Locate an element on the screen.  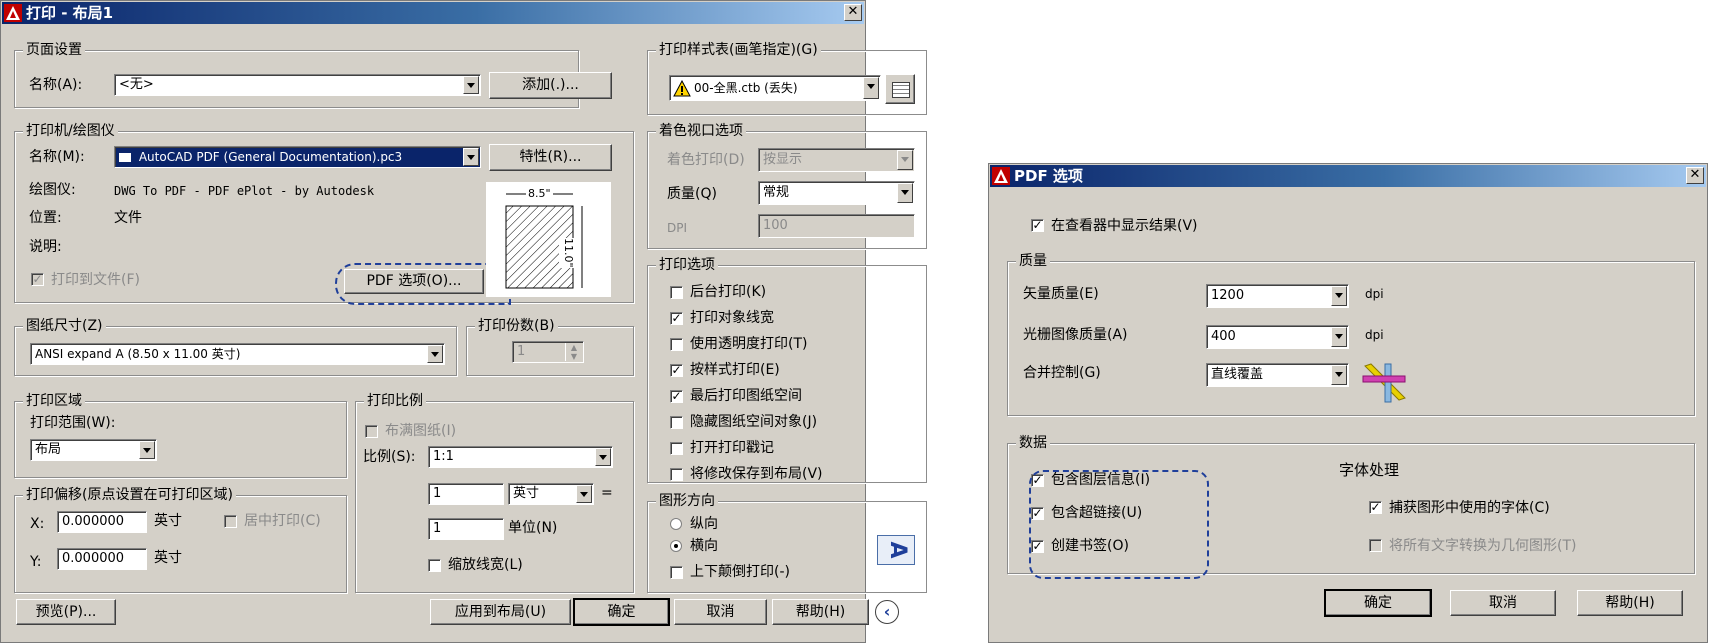
fit-paper-checkbox is located at coordinates (371, 431).